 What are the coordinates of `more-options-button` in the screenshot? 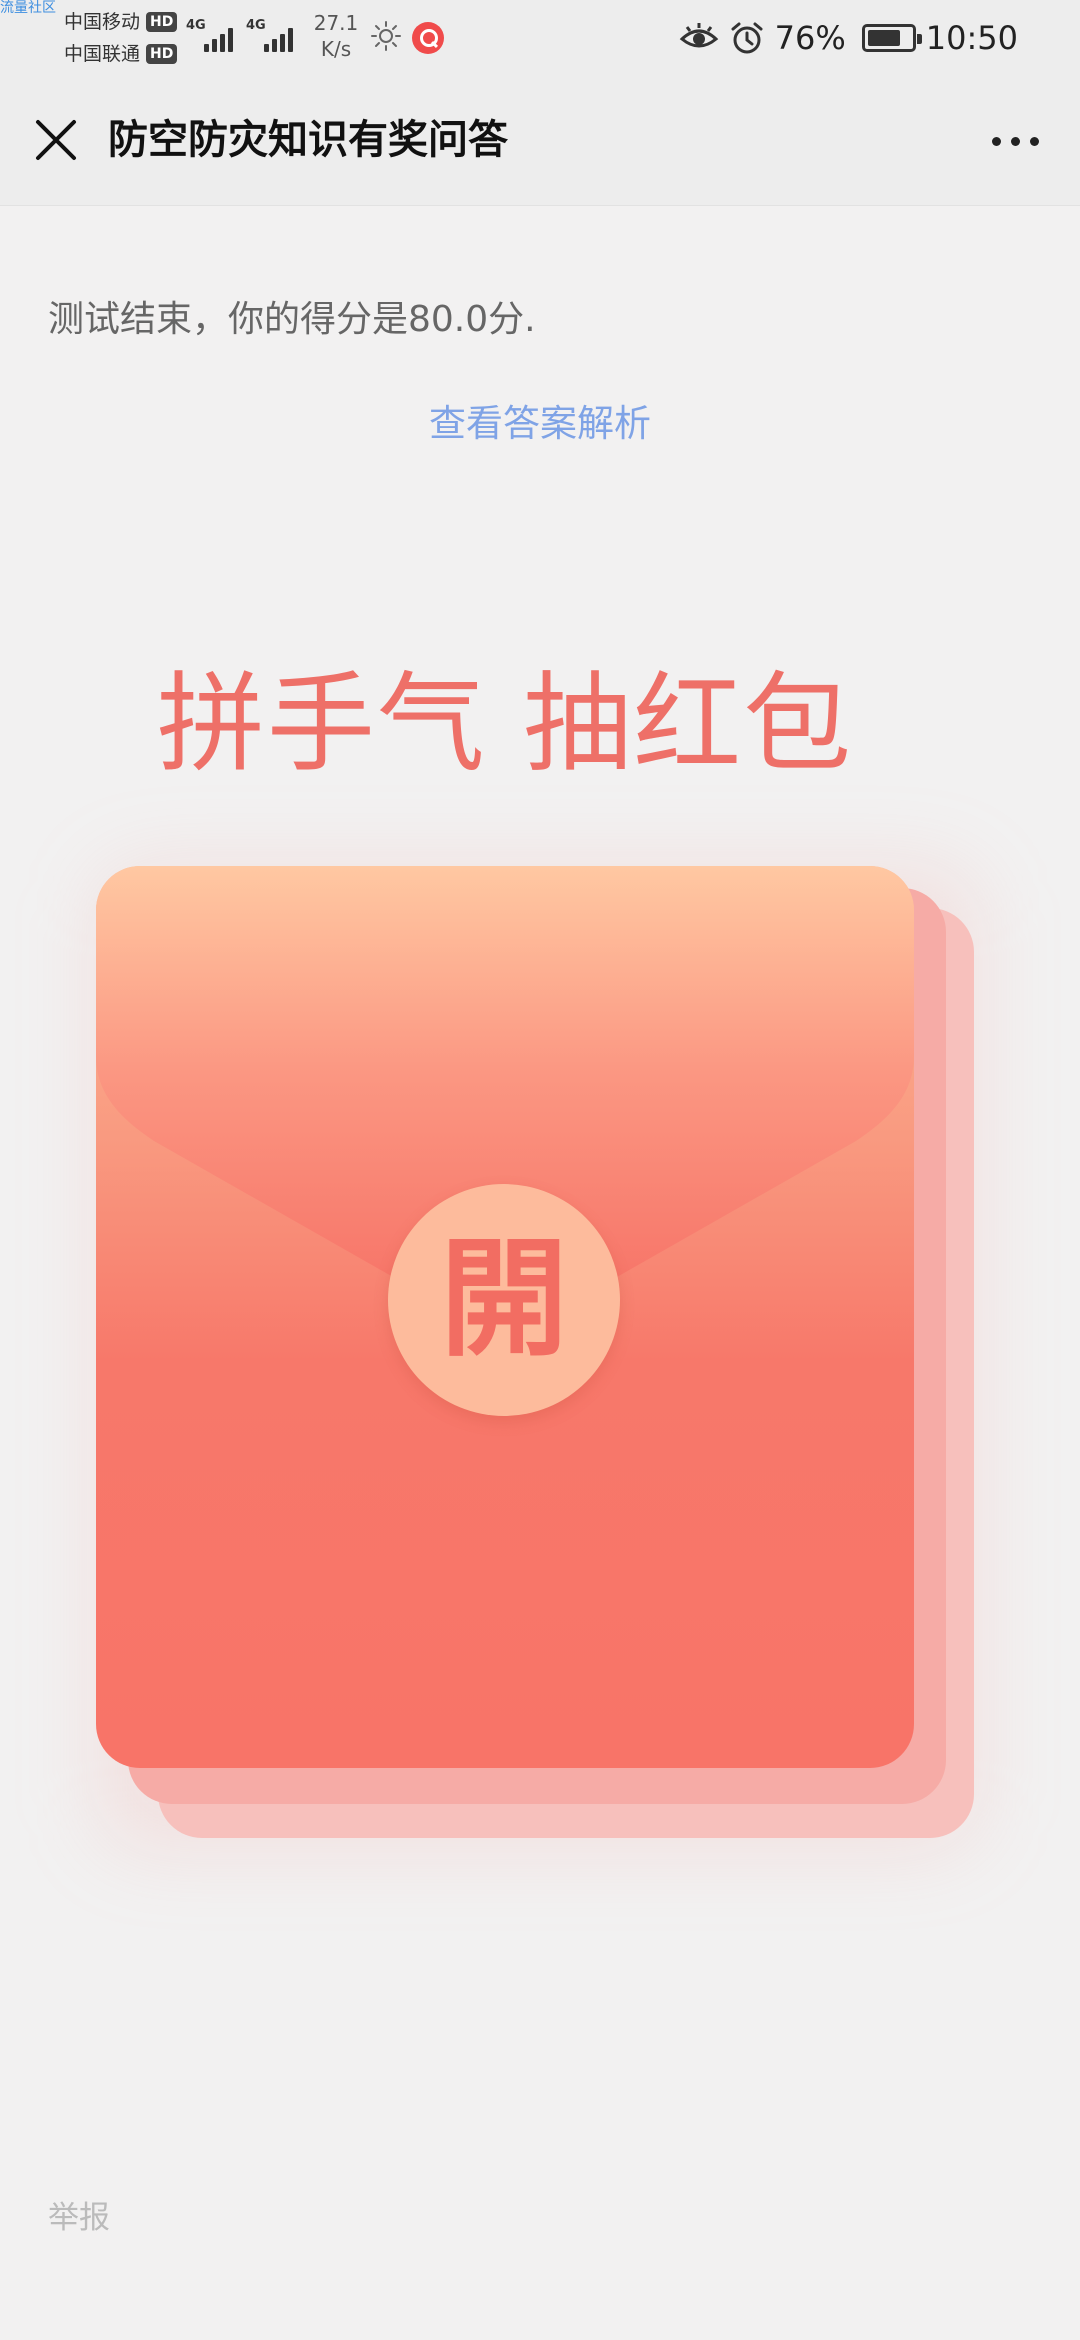 It's located at (1015, 141).